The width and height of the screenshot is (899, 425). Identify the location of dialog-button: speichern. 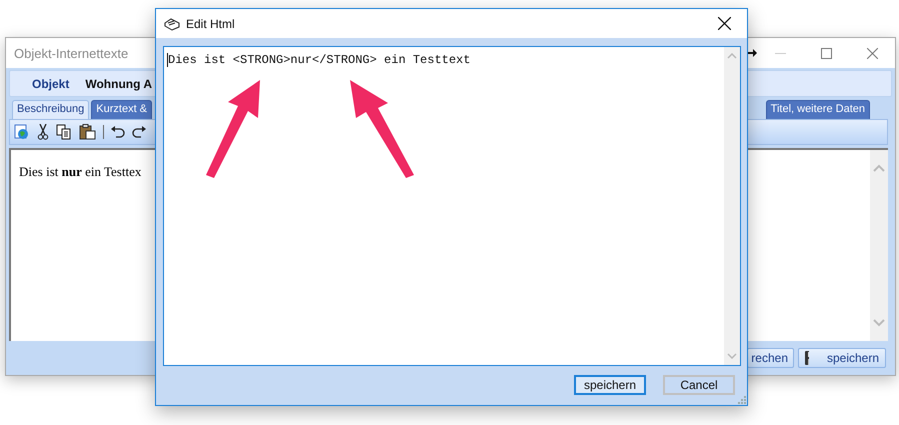
(610, 385).